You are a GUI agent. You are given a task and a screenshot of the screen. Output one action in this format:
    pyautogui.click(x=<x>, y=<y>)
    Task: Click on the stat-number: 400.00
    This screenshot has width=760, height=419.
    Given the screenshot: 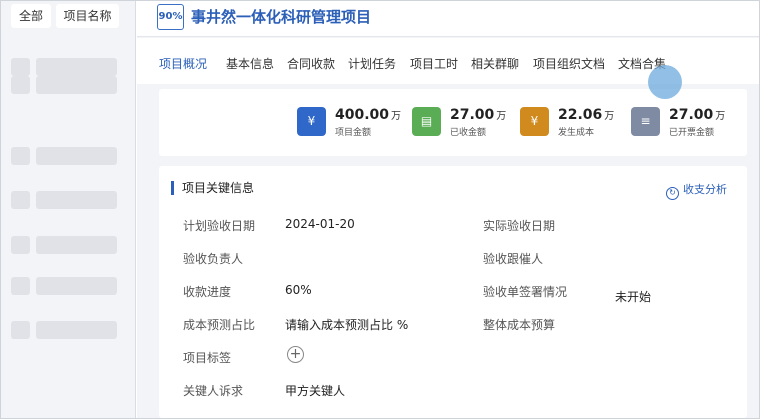 What is the action you would take?
    pyautogui.click(x=362, y=115)
    